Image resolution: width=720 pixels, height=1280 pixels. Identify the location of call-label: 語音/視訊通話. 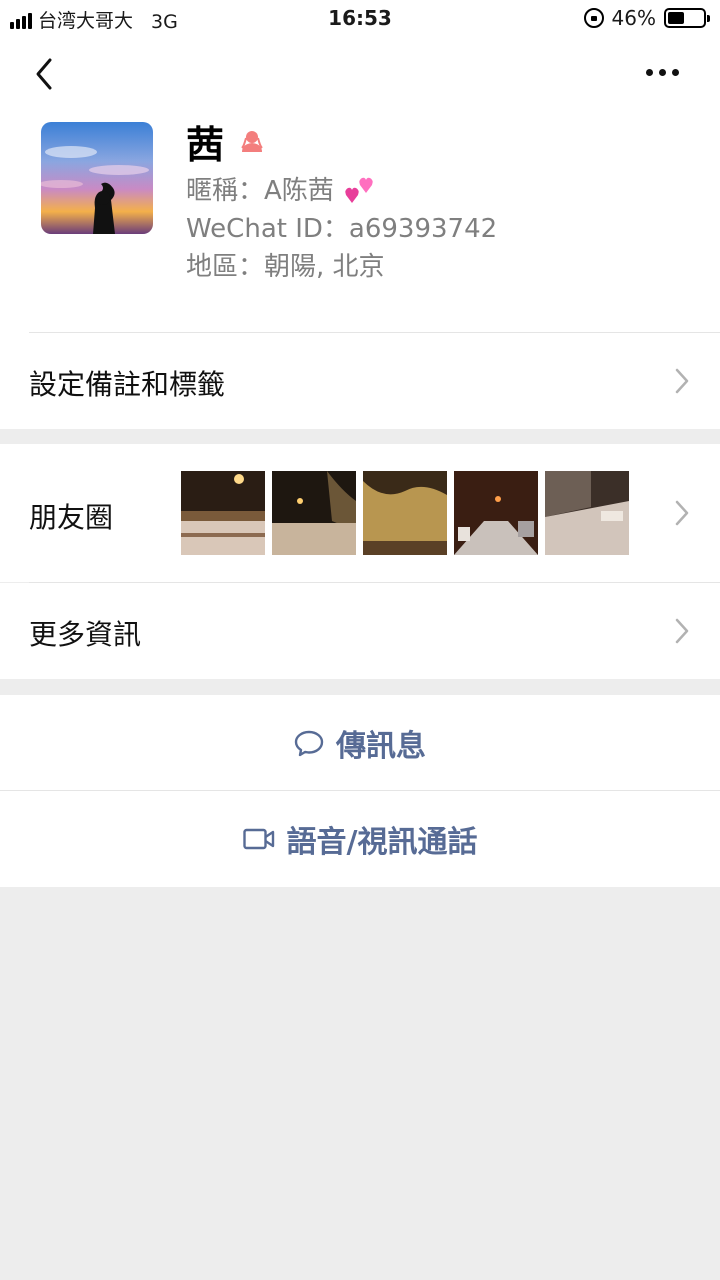
(382, 842).